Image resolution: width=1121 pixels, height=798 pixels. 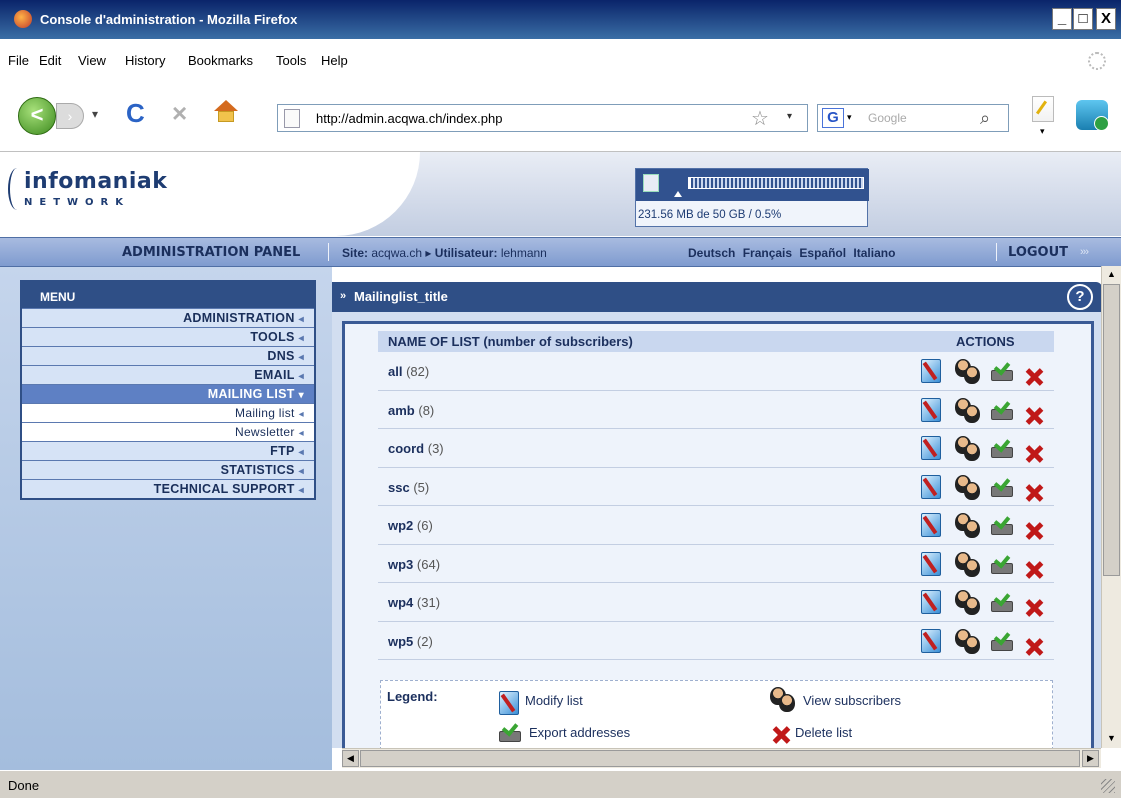 I want to click on sidebar-item-statistics: STATISTICS ◂, so click(x=168, y=469).